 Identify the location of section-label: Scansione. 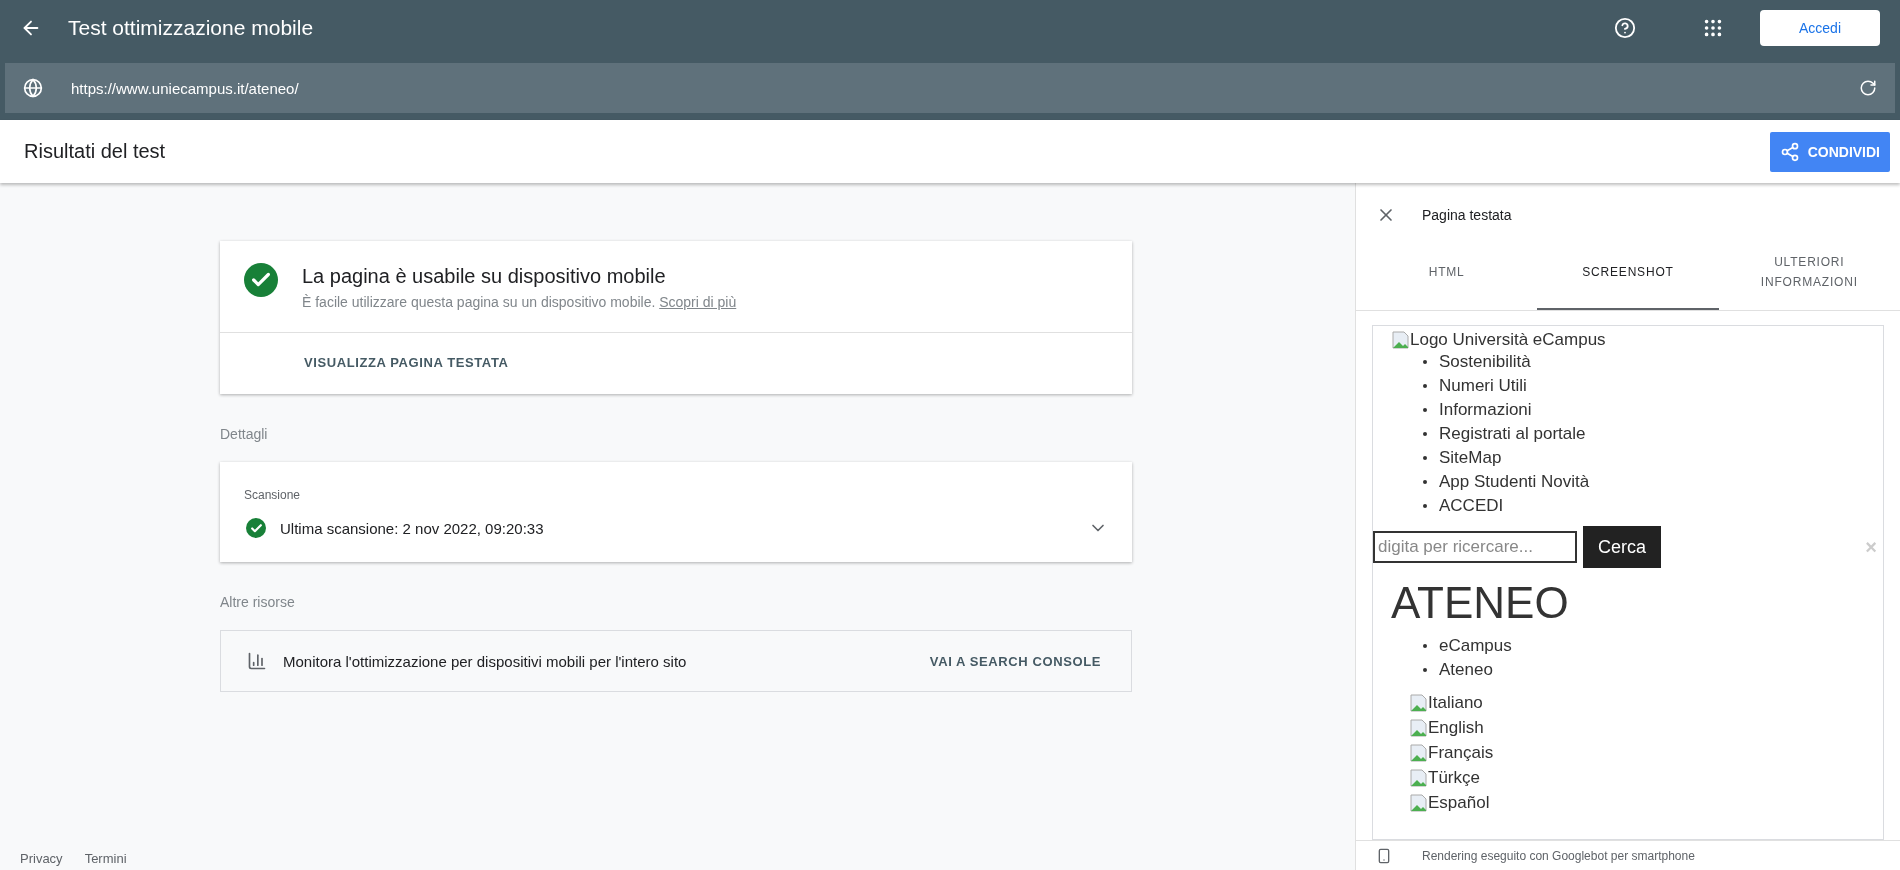
(272, 495).